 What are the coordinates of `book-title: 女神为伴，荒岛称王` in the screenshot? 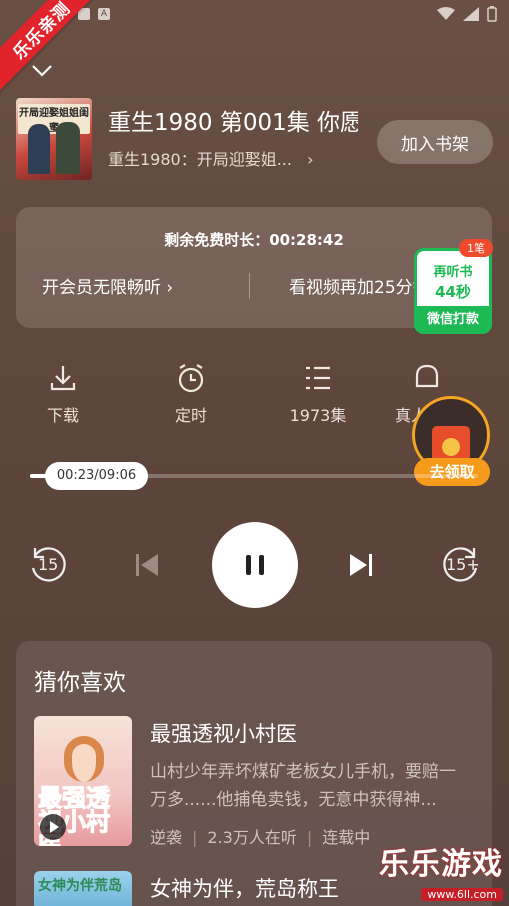 It's located at (244, 889).